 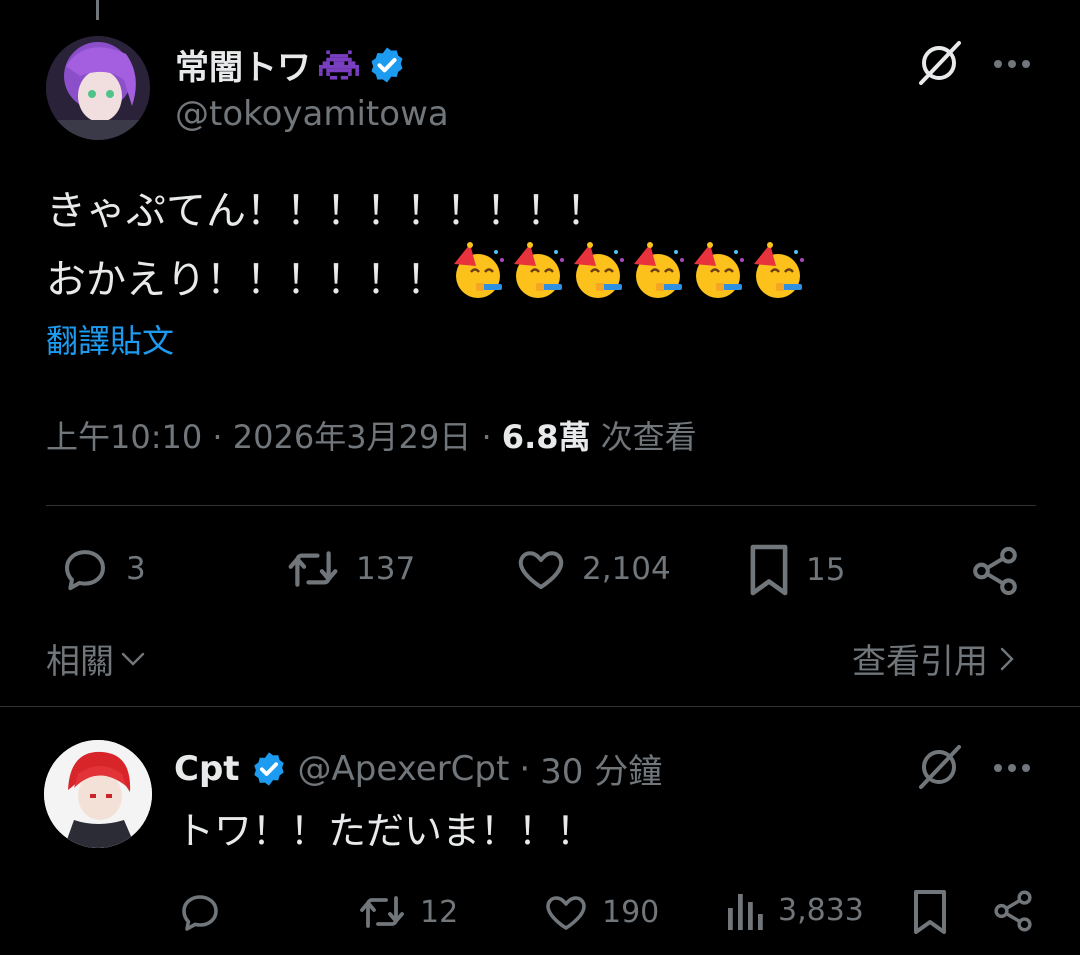 I want to click on reply-views-button: 3,833, so click(x=795, y=910).